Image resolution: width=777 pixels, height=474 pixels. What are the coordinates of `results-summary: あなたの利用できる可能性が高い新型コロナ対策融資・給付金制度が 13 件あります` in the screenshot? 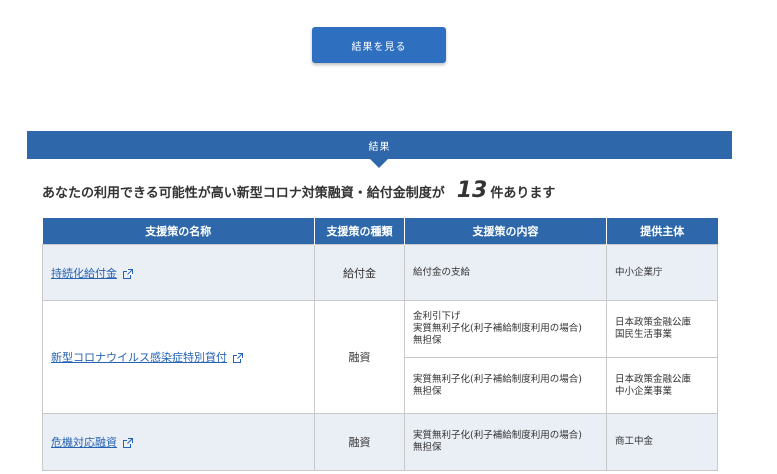 It's located at (298, 193).